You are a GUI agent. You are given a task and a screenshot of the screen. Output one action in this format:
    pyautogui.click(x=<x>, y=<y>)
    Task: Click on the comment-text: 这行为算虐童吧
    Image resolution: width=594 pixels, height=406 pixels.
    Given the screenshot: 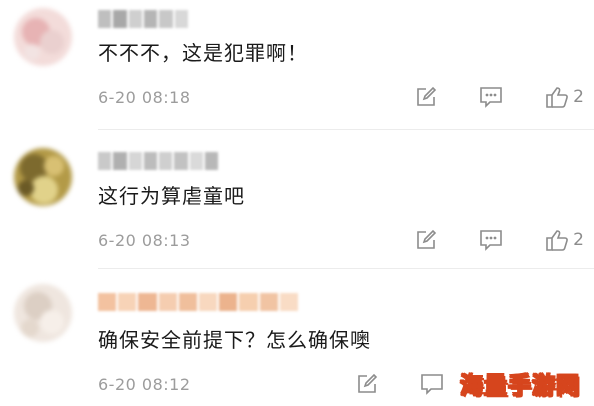 What is the action you would take?
    pyautogui.click(x=171, y=196)
    